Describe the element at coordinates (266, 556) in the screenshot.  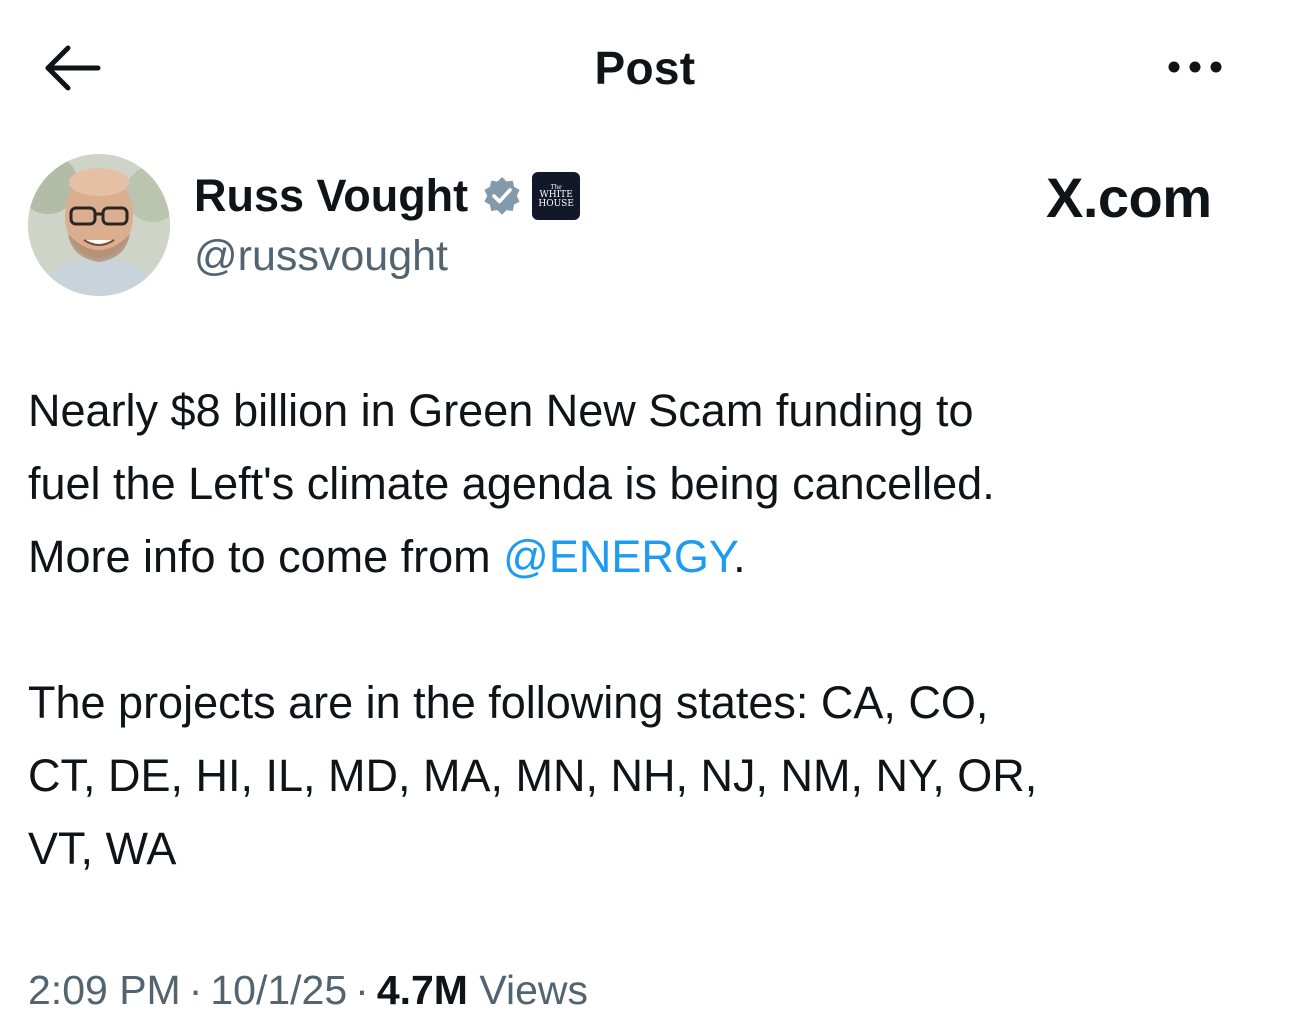
I see `post-line: More info to come from` at that location.